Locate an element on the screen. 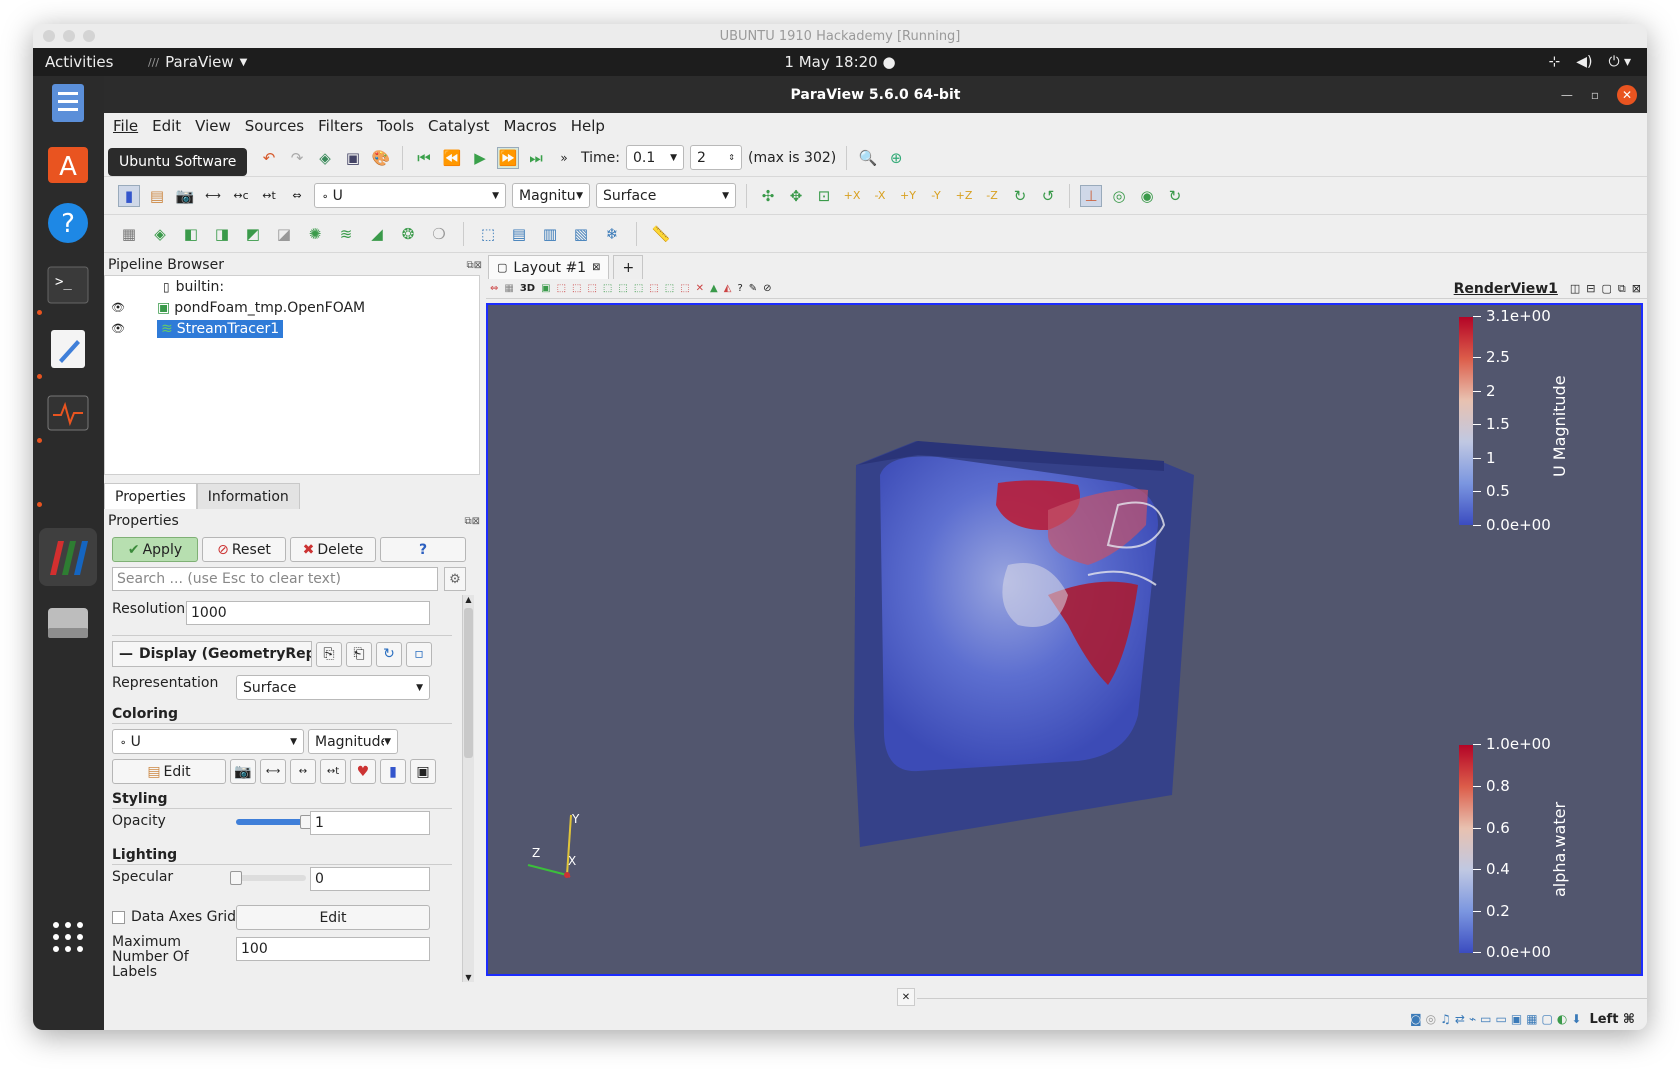  minimize-icon: — is located at coordinates (1567, 95).